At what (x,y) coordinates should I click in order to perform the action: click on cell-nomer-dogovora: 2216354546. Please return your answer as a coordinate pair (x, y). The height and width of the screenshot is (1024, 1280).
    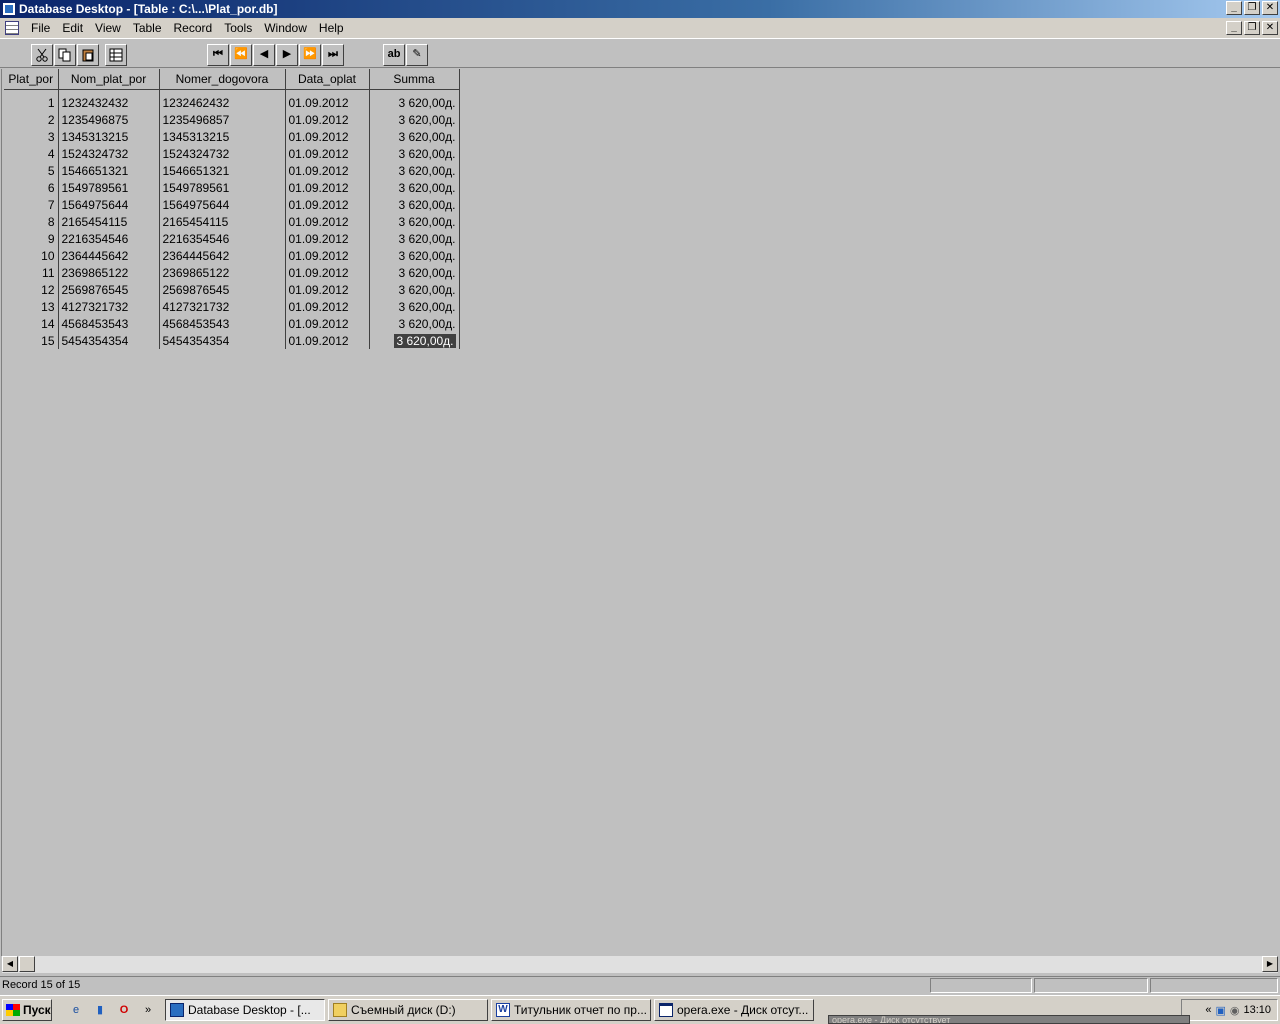
    Looking at the image, I should click on (222, 238).